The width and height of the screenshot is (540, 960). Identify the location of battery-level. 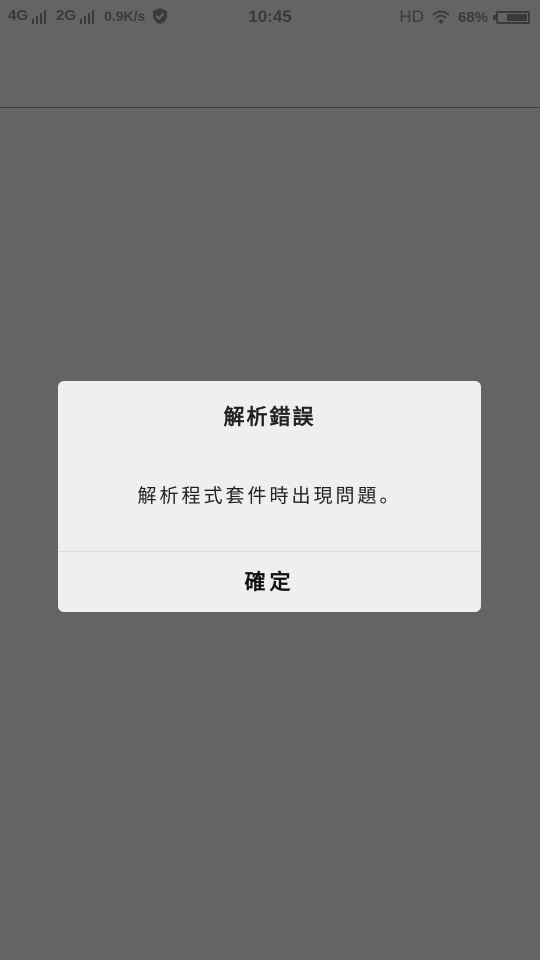
(516, 17).